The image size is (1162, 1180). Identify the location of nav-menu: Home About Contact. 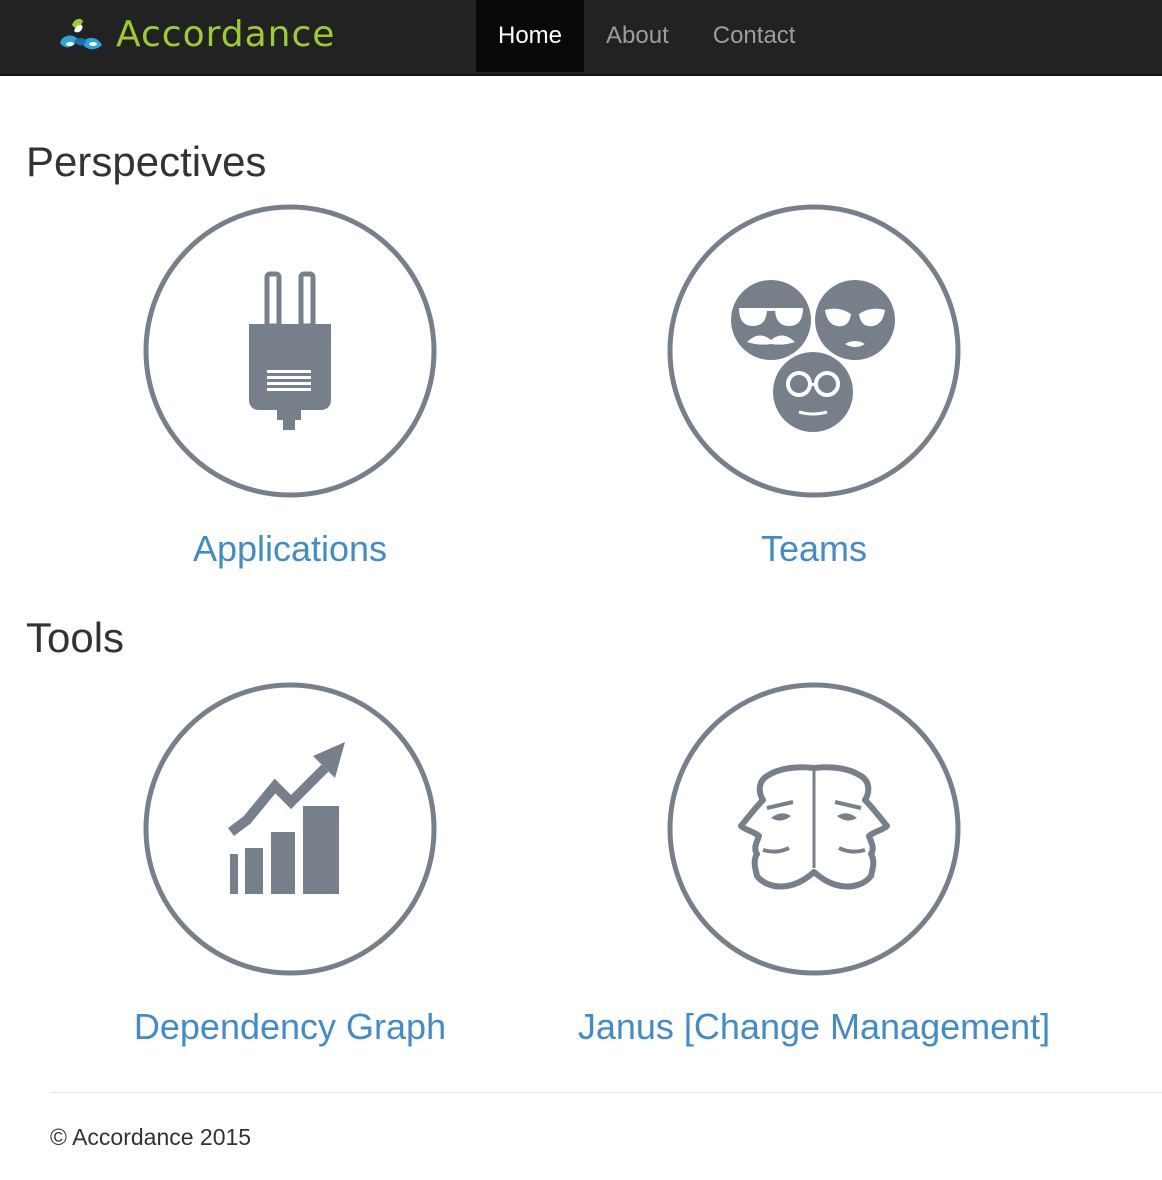
(646, 36).